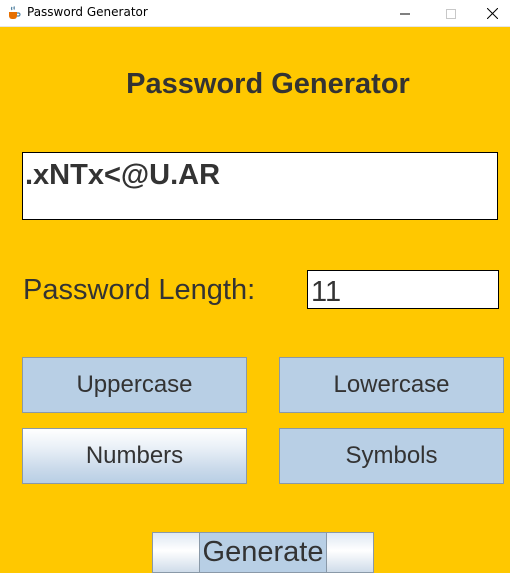 The image size is (510, 573). What do you see at coordinates (87, 12) in the screenshot?
I see `window-title: Password Generator` at bounding box center [87, 12].